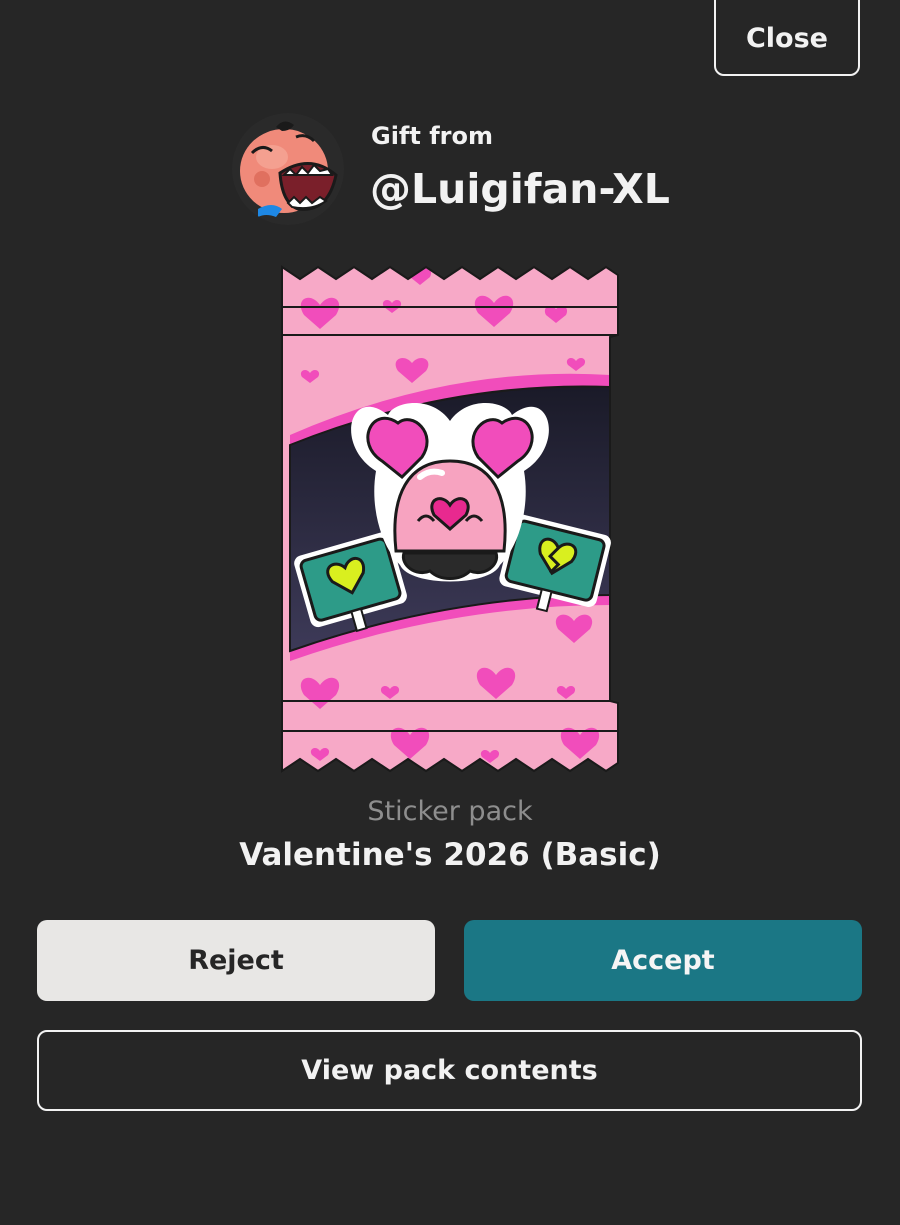 Image resolution: width=900 pixels, height=1225 pixels. What do you see at coordinates (787, 38) in the screenshot?
I see `close-button: Close` at bounding box center [787, 38].